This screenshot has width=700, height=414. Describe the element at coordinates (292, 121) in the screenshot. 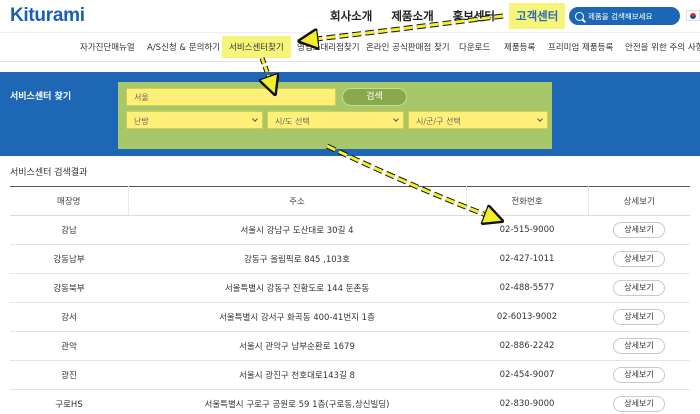

I see `city-select-value: 시/도 선택` at that location.